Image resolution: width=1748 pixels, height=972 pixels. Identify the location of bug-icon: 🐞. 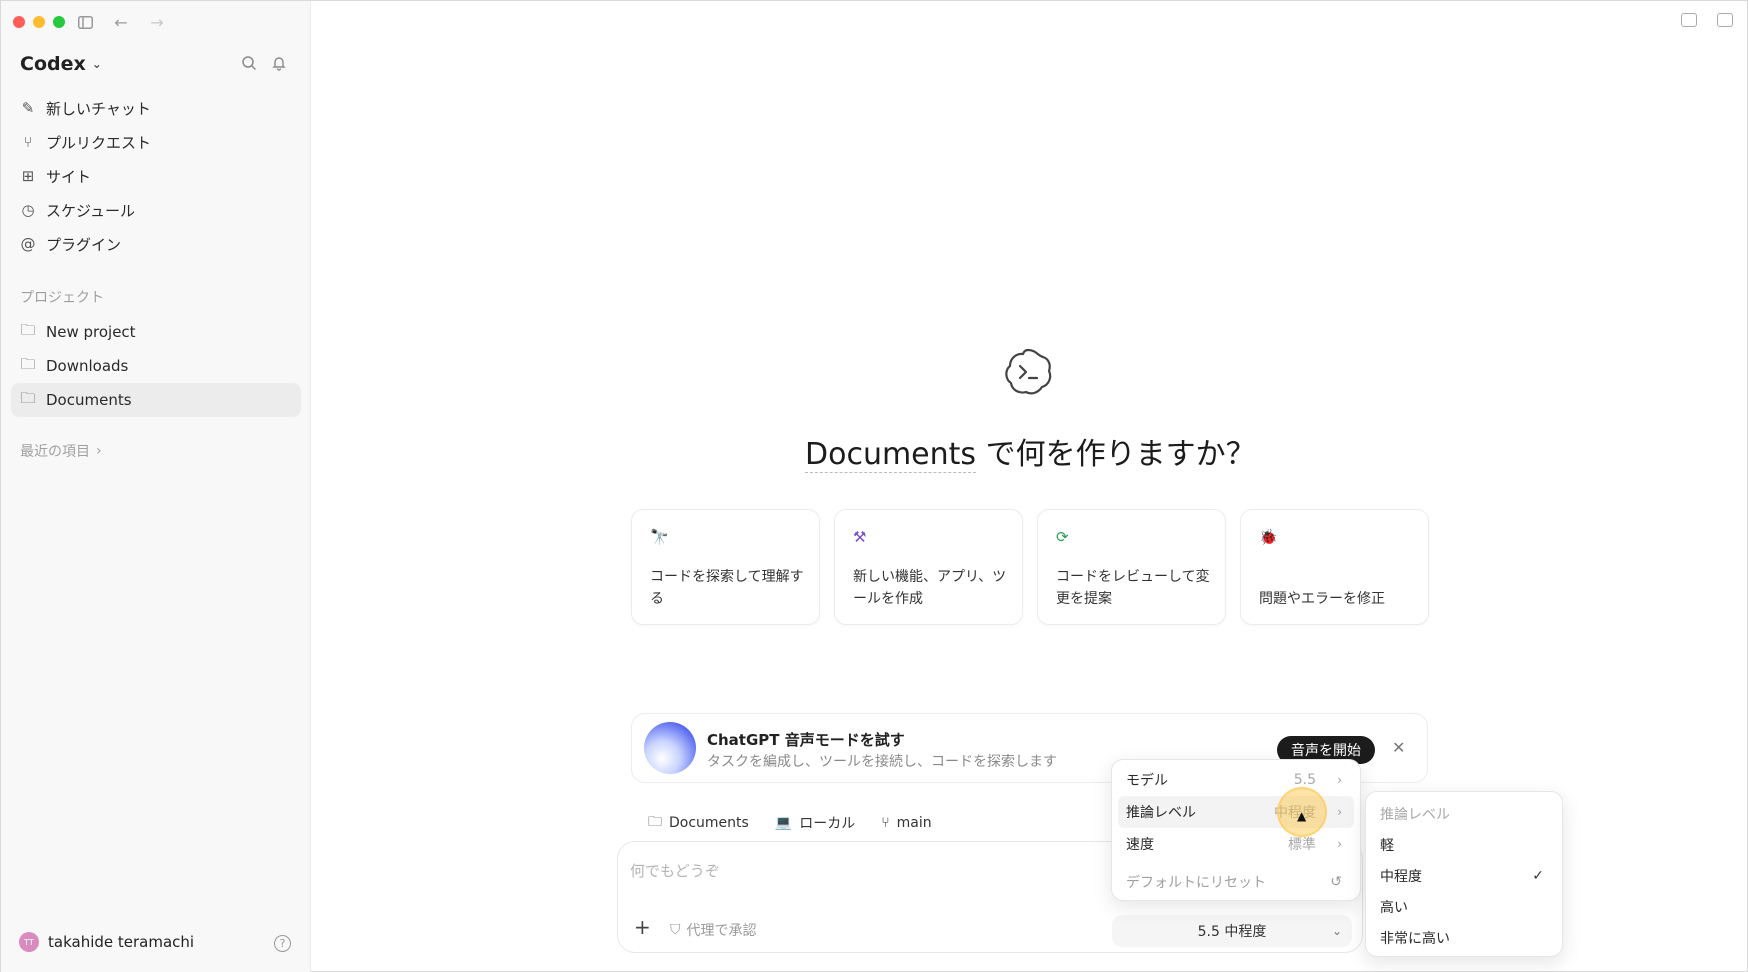
(1268, 537).